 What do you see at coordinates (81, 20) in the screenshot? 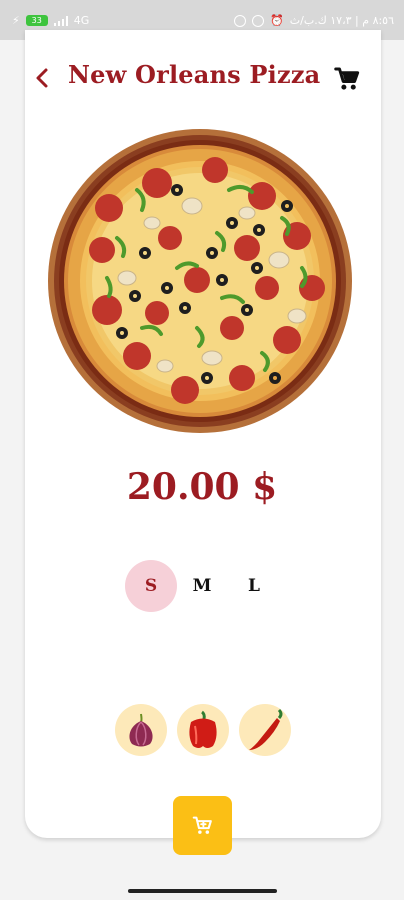
I see `network-label: 4G` at bounding box center [81, 20].